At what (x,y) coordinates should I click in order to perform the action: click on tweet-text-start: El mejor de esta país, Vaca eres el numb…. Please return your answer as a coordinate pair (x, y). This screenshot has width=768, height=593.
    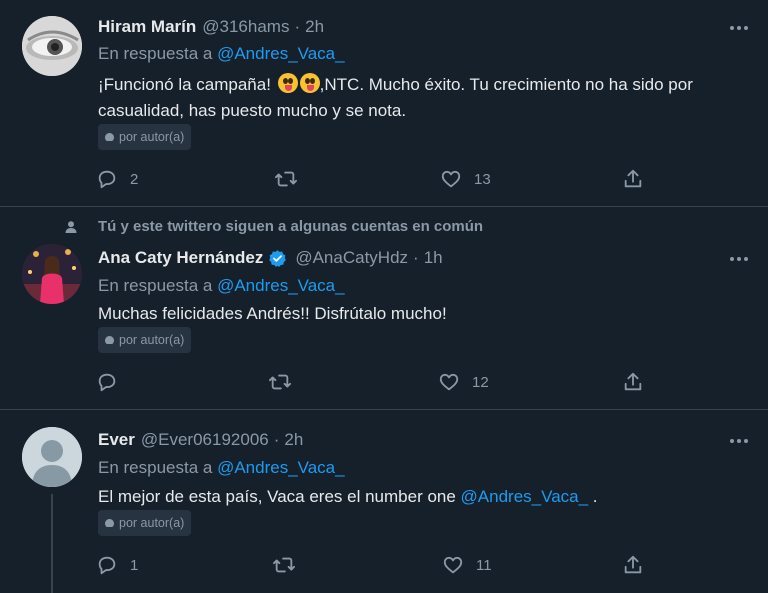
    Looking at the image, I should click on (279, 496).